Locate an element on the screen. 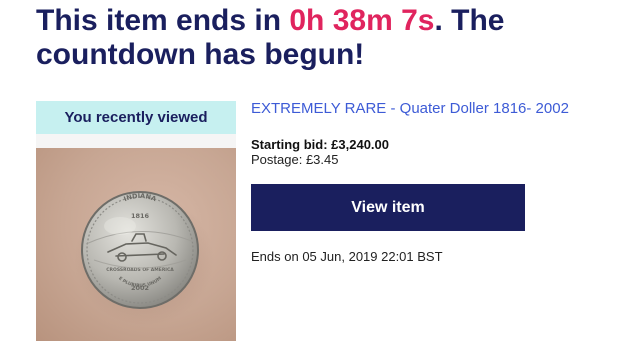 This screenshot has width=638, height=341. postage-label: Postage: is located at coordinates (277, 159).